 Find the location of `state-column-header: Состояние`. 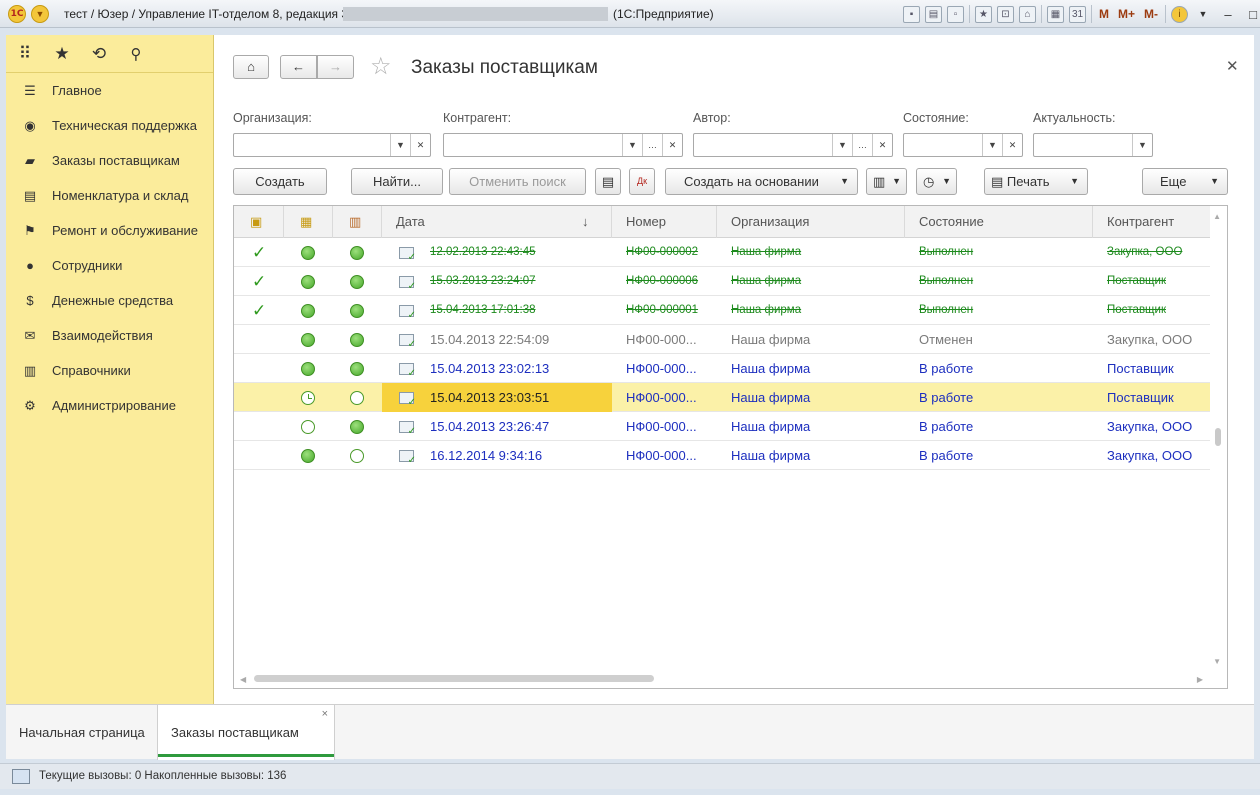

state-column-header: Состояние is located at coordinates (999, 222).